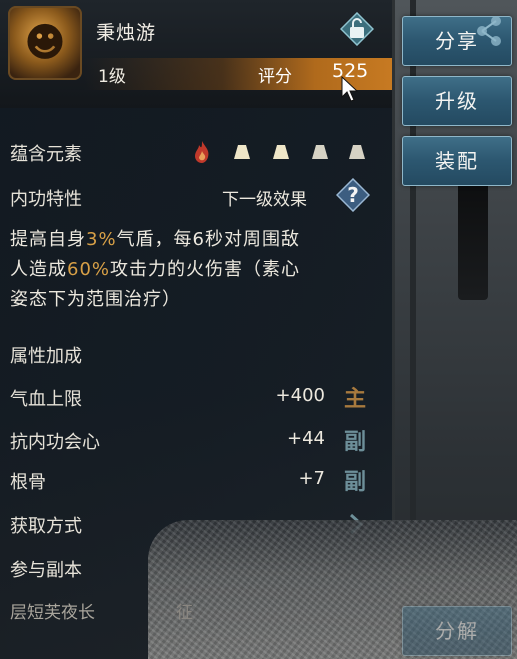 This screenshot has height=659, width=517. I want to click on dismantle-button-label: 分解, so click(457, 631).